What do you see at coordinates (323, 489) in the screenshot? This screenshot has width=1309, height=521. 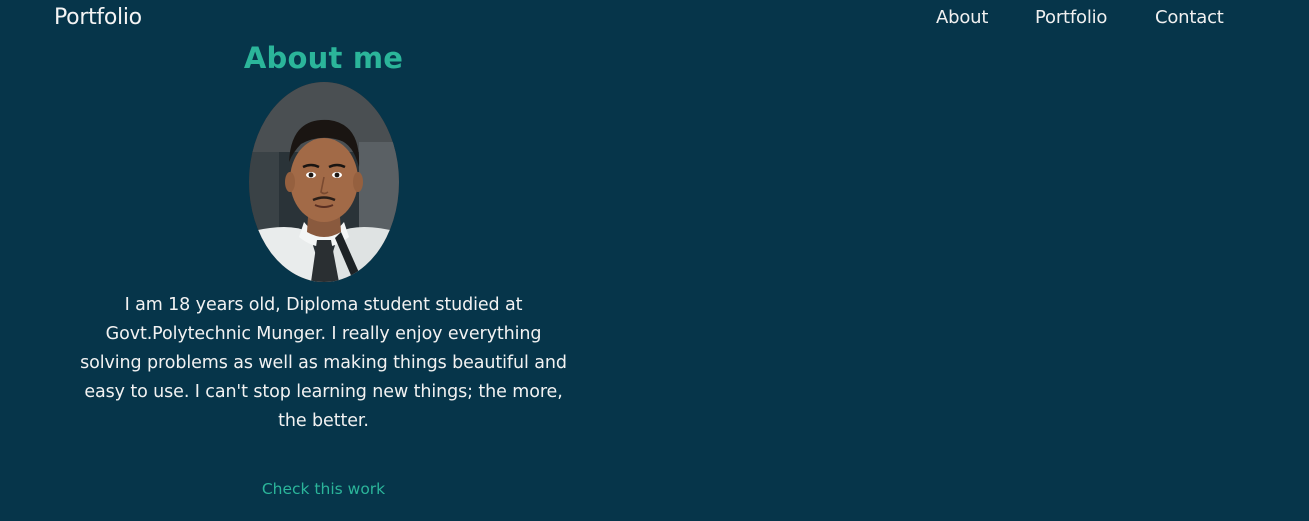 I see `check-work-link: Check this work` at bounding box center [323, 489].